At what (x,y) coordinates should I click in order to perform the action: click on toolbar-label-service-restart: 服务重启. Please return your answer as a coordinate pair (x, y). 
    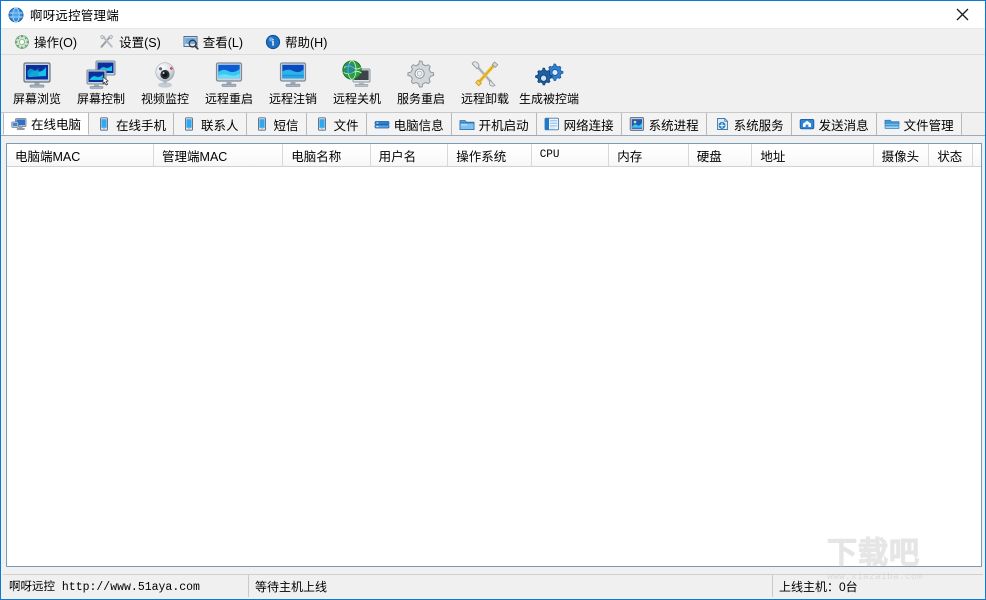
    Looking at the image, I should click on (420, 99).